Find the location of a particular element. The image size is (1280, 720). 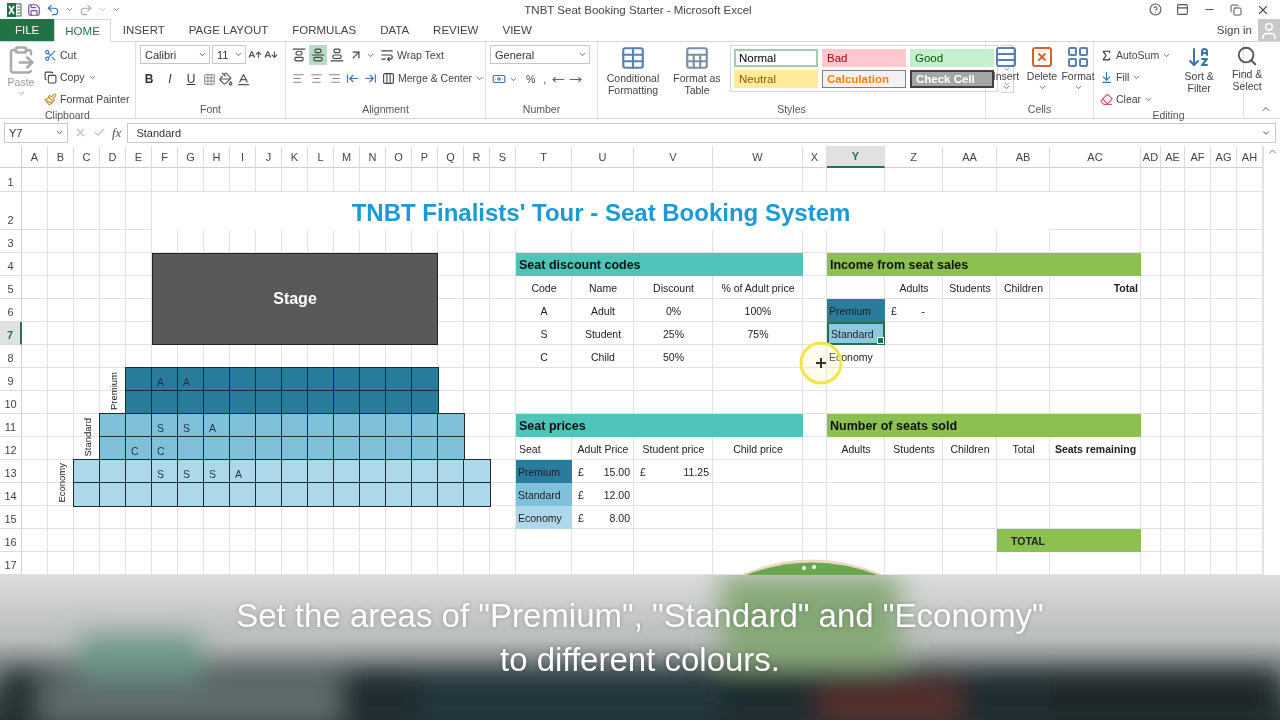

font-color-button is located at coordinates (243, 79).